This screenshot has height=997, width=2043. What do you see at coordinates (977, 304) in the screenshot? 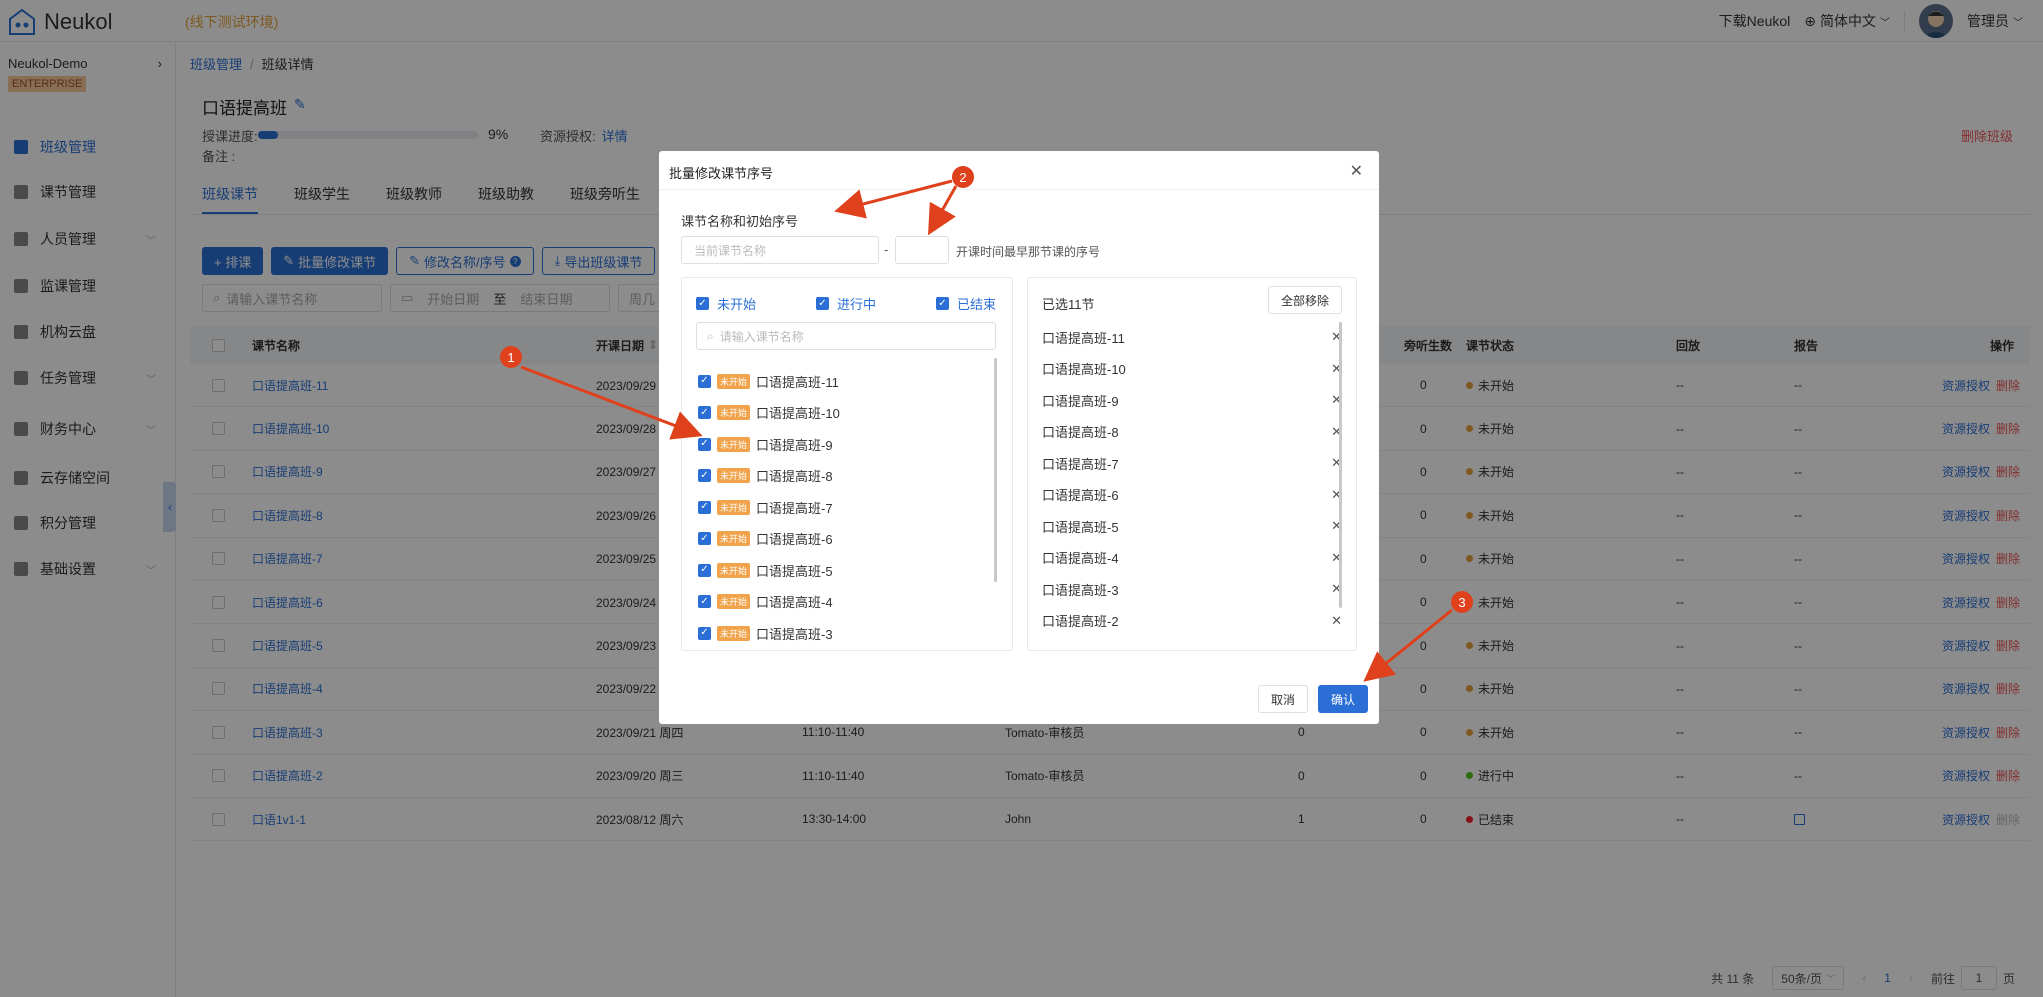
I see `filter-label: 已结束` at bounding box center [977, 304].